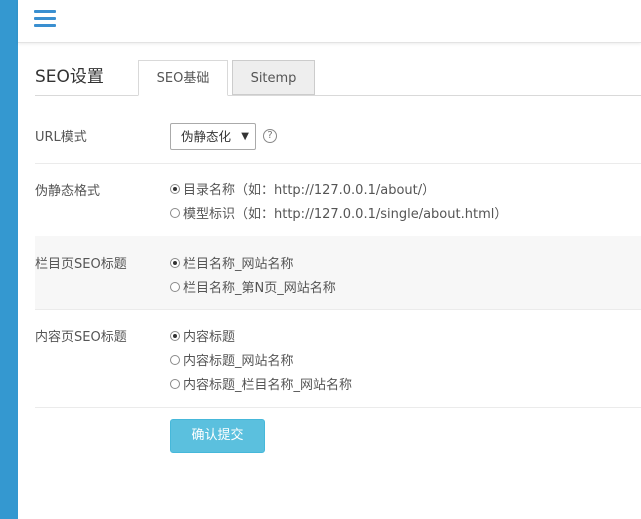 This screenshot has height=519, width=641. What do you see at coordinates (9, 259) in the screenshot?
I see `left-sidebar` at bounding box center [9, 259].